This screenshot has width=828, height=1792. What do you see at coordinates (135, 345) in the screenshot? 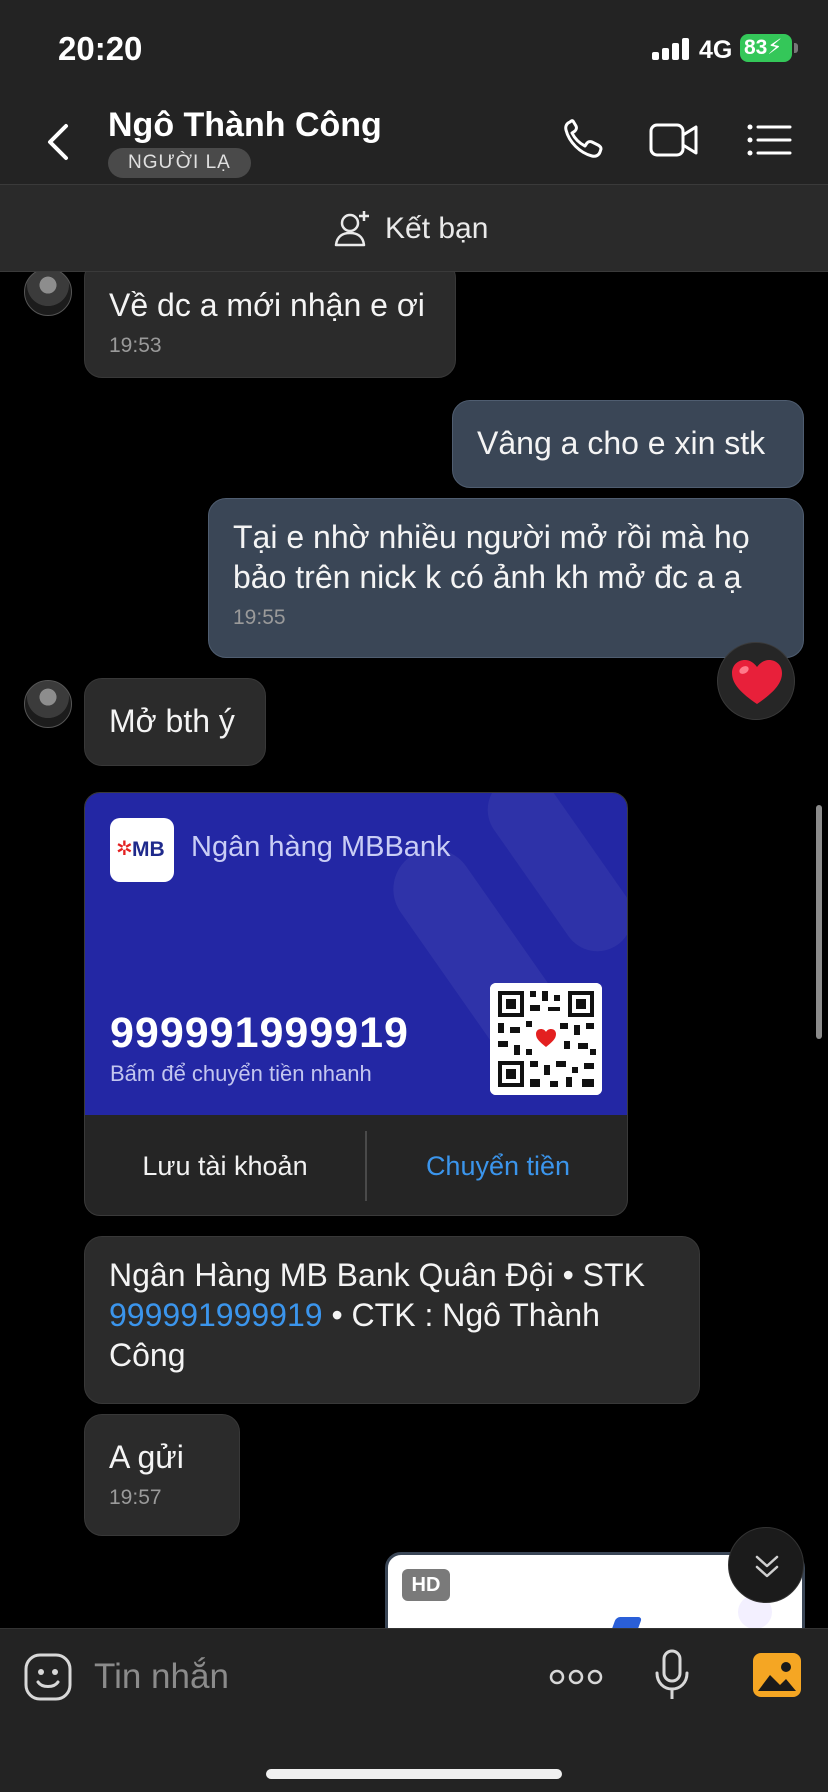
I see `message-time: 19:53` at bounding box center [135, 345].